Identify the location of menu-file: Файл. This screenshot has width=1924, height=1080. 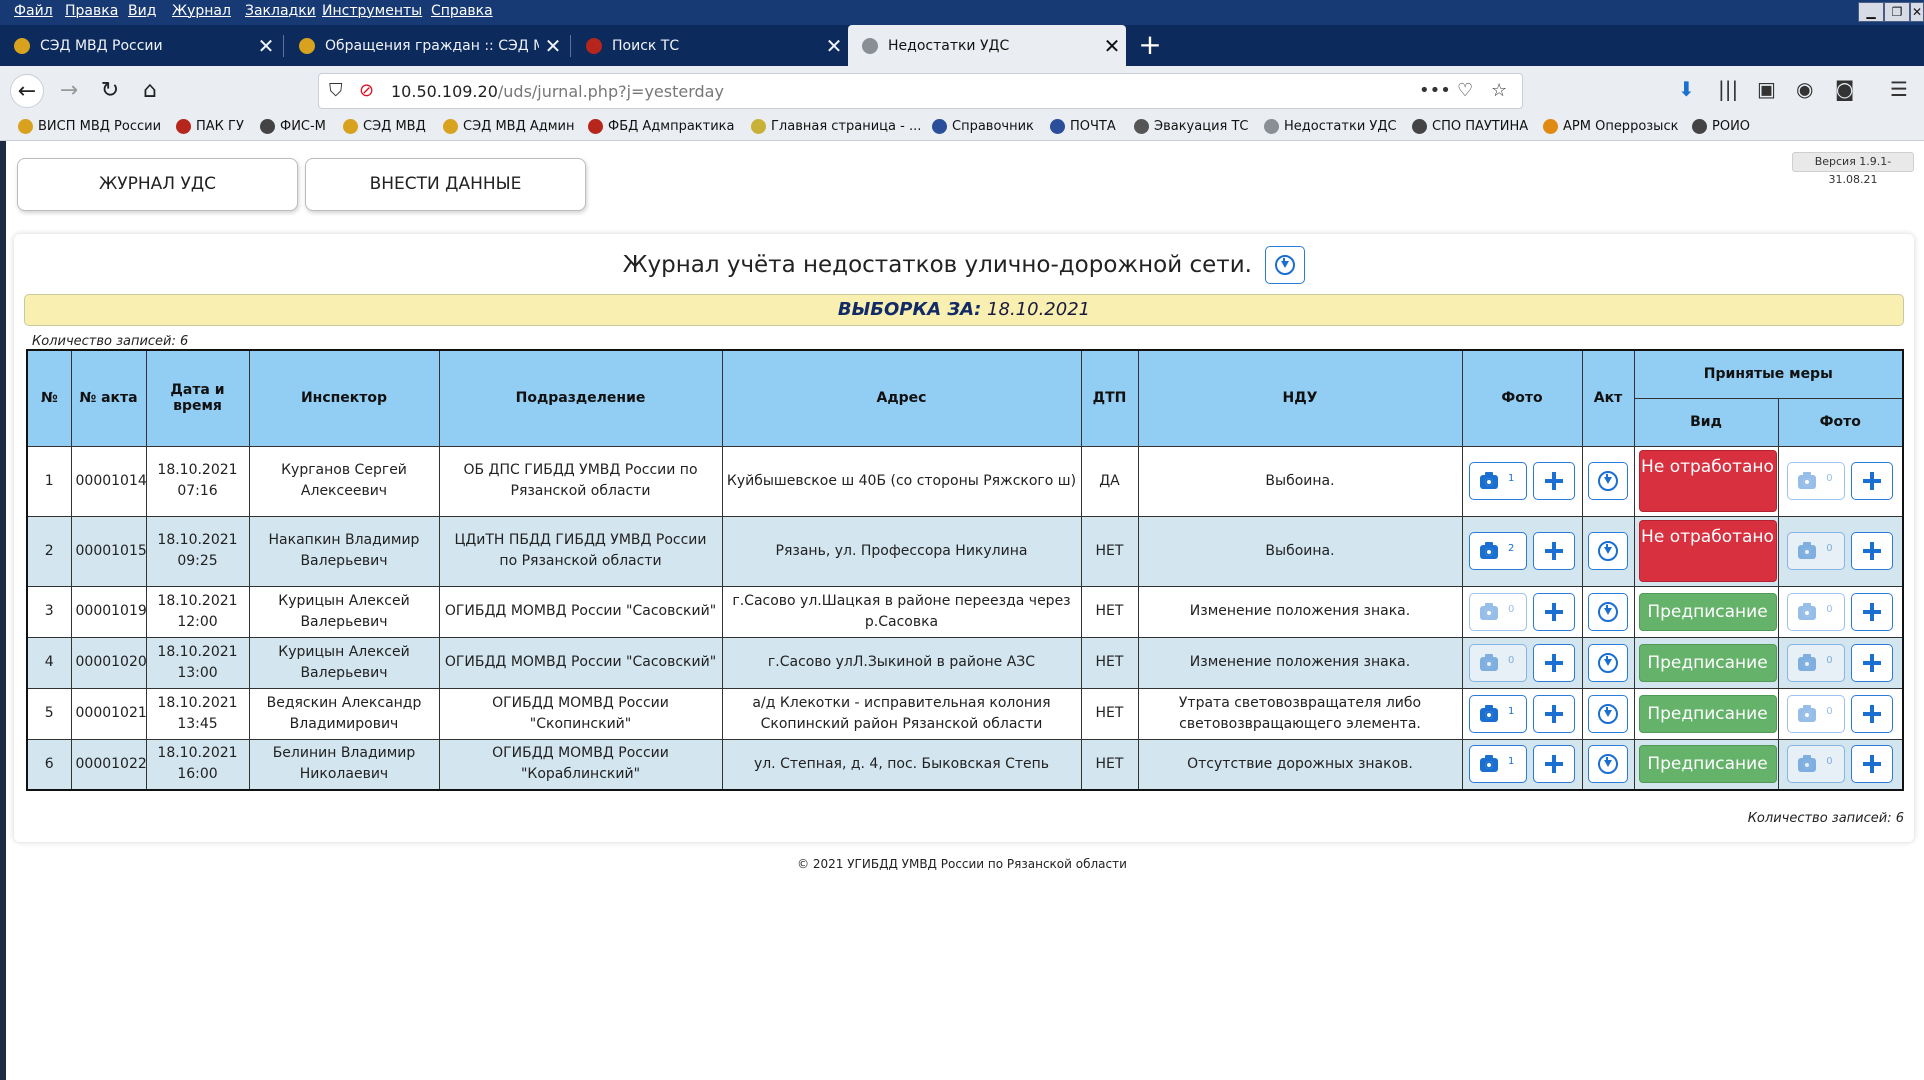
(33, 11).